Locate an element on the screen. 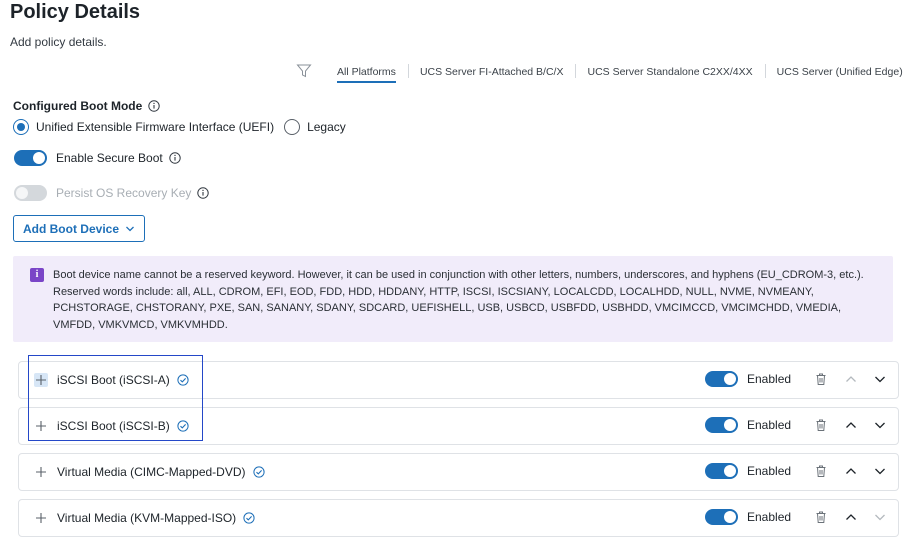 The image size is (908, 543). boot-device-label: Virtual Media (CIMC-Mapped-DVD) is located at coordinates (151, 472).